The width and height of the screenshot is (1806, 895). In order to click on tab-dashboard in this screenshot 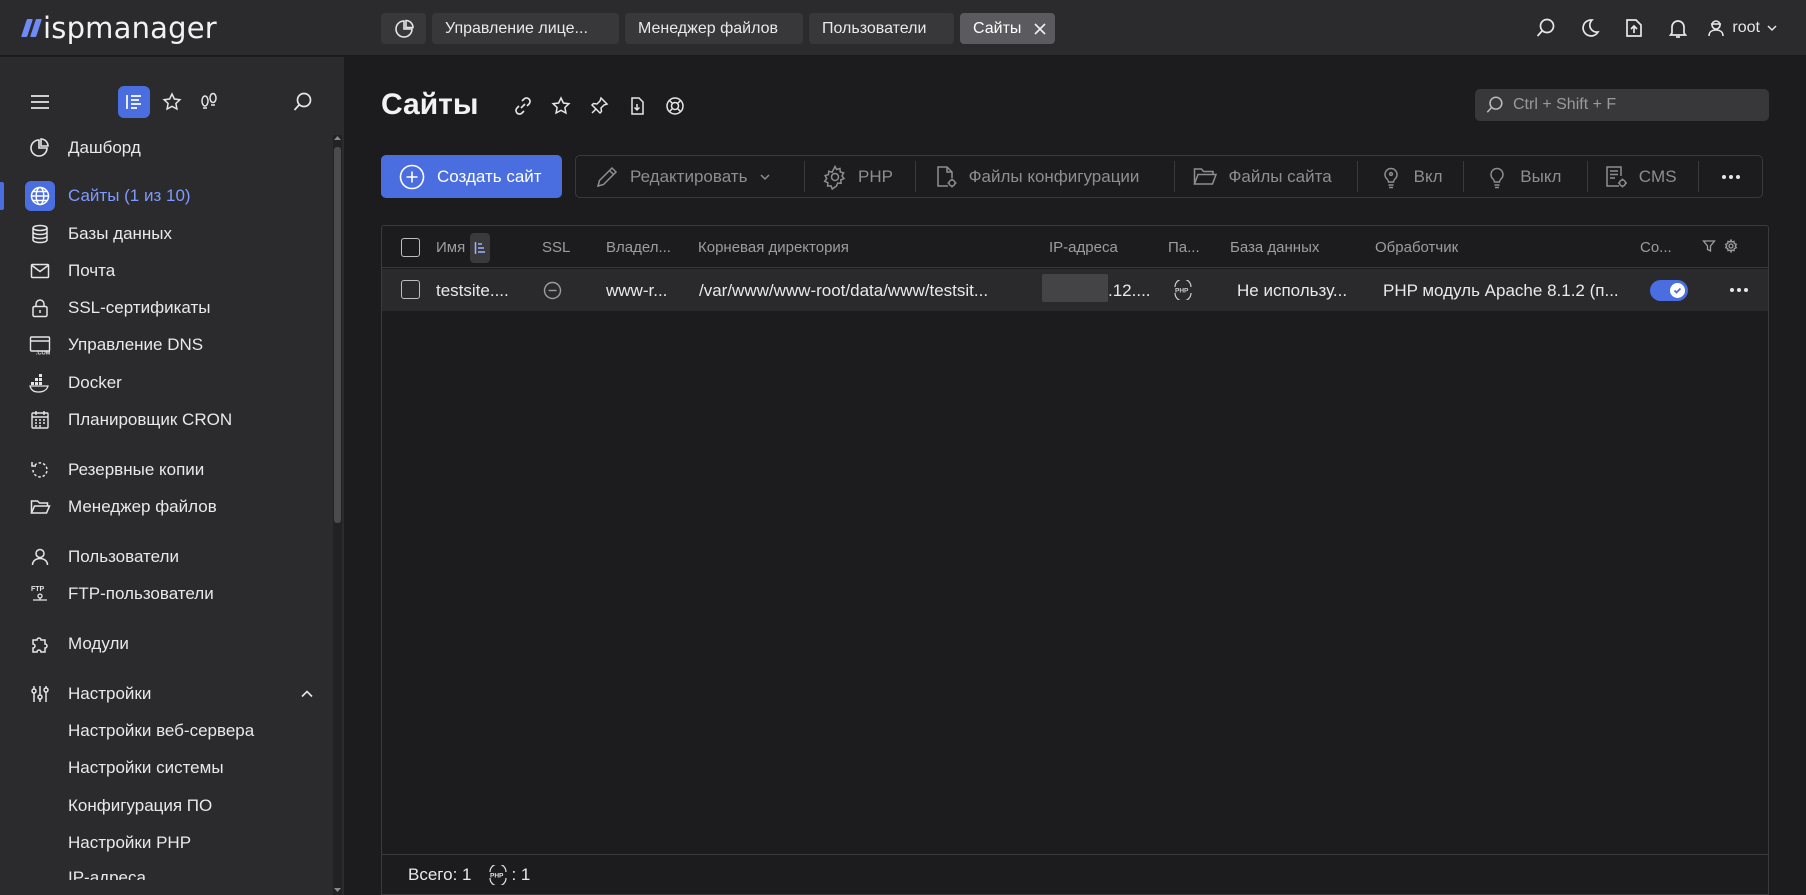, I will do `click(403, 28)`.